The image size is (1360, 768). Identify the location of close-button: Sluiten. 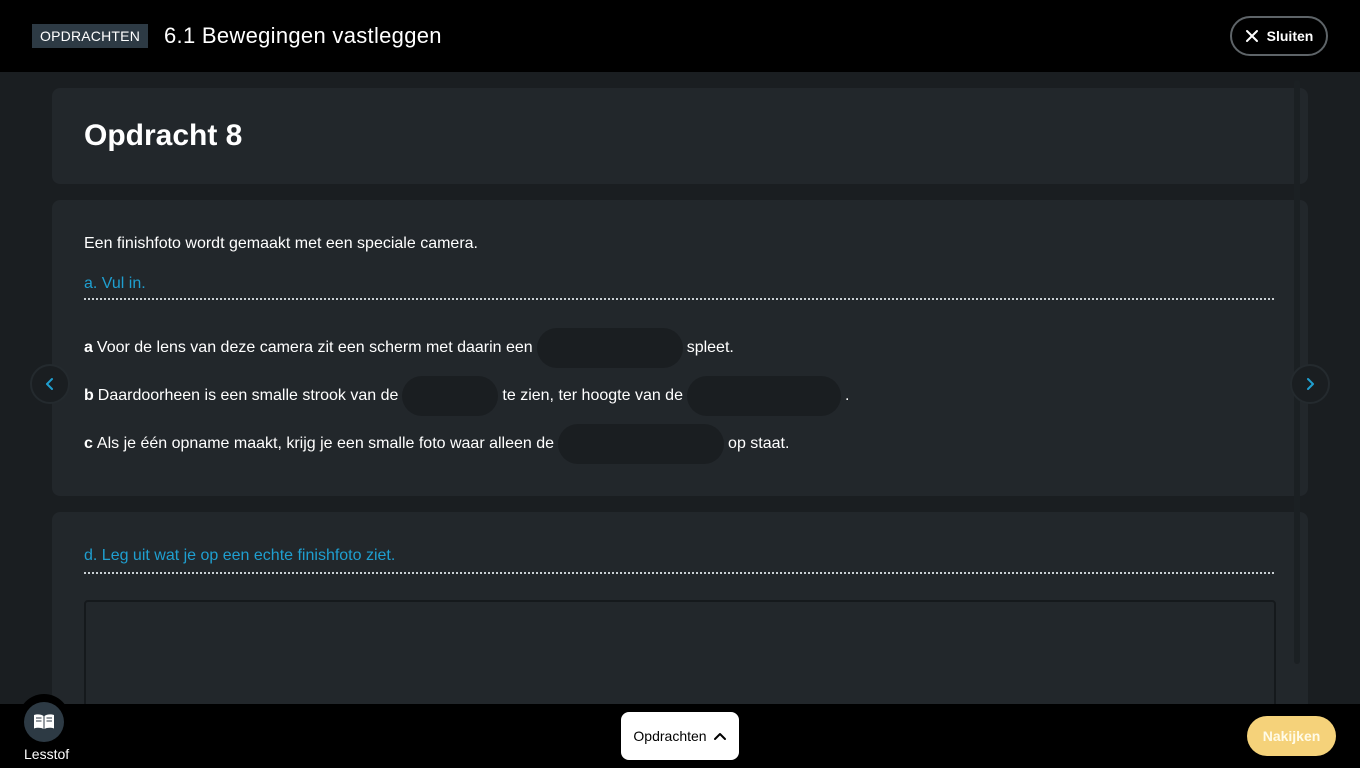
(1279, 36).